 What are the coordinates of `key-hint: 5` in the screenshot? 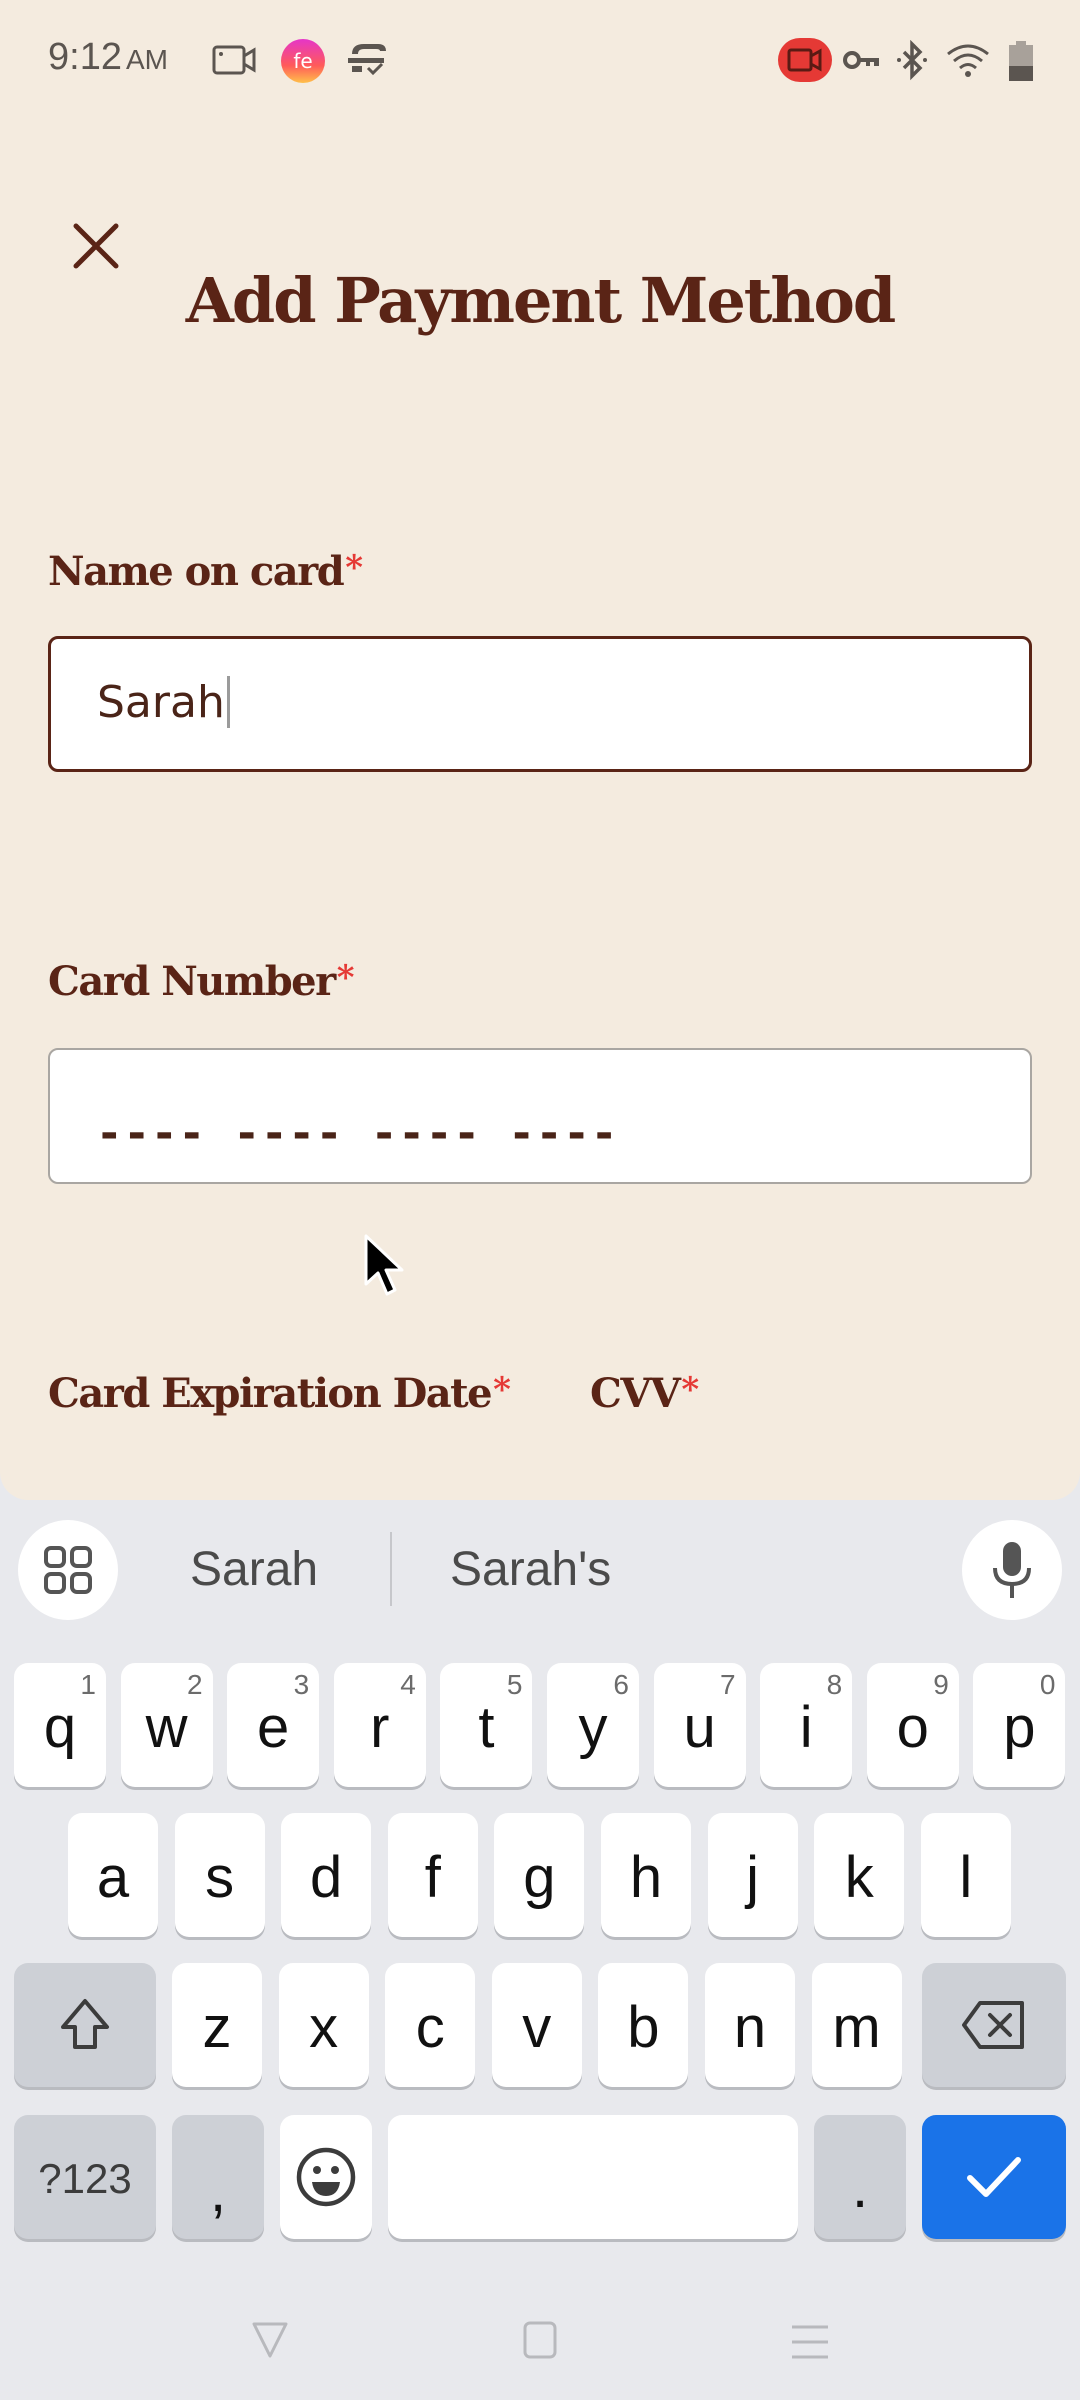 It's located at (514, 1684).